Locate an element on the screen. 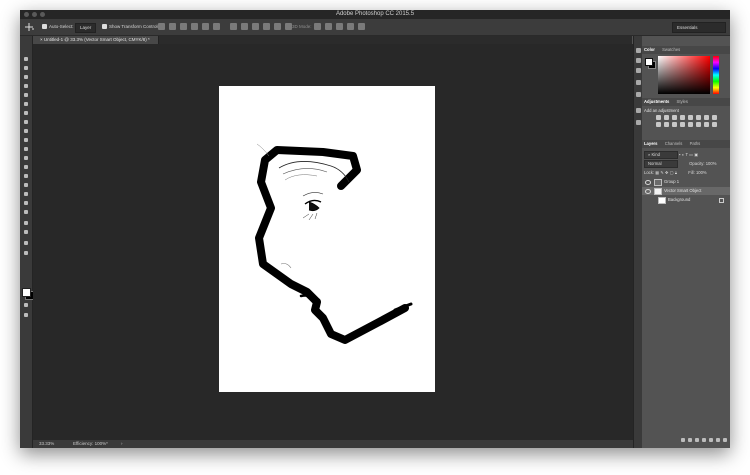 The image size is (750, 475). status-menu-arrow-icon: › is located at coordinates (122, 444).